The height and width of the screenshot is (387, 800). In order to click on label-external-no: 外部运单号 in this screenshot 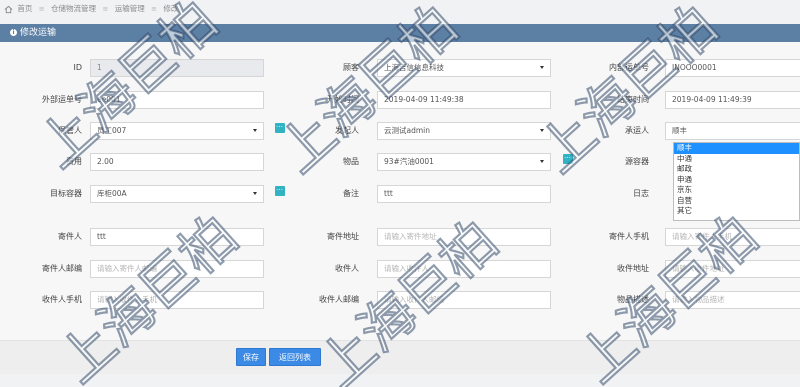, I will do `click(62, 99)`.